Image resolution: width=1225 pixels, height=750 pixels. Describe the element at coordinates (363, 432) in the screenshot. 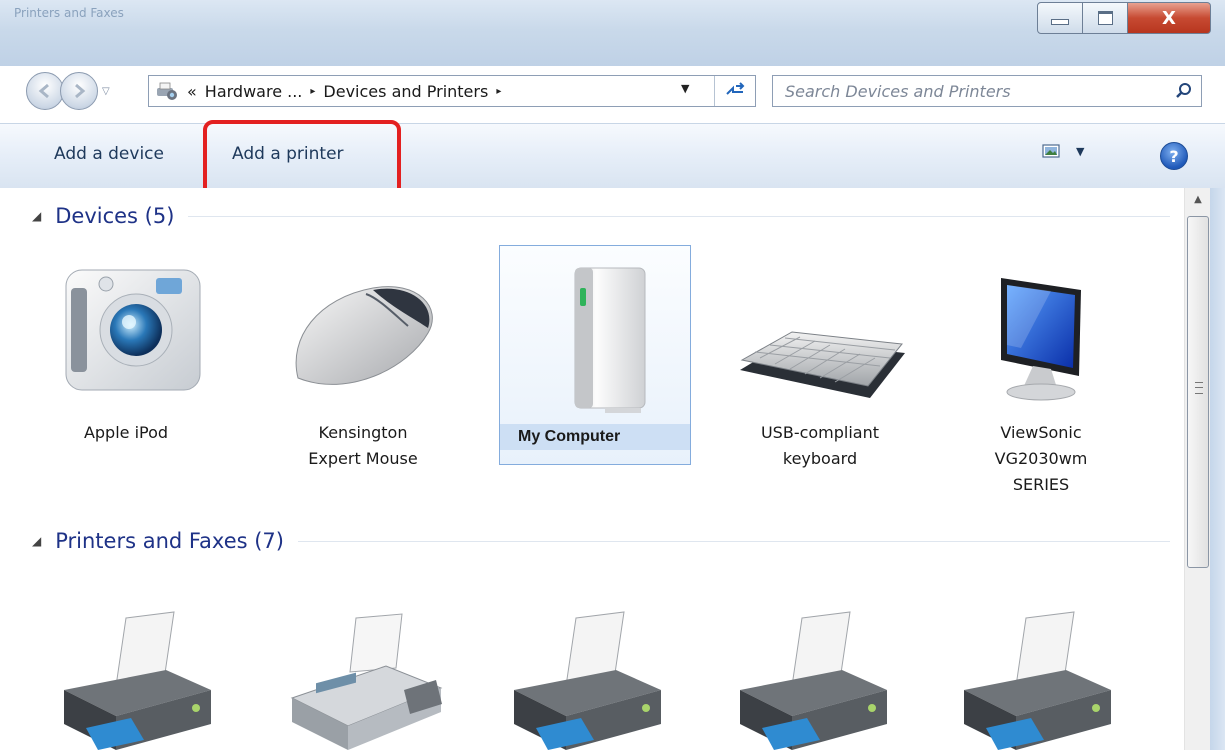

I see `label-line: Kensington` at that location.